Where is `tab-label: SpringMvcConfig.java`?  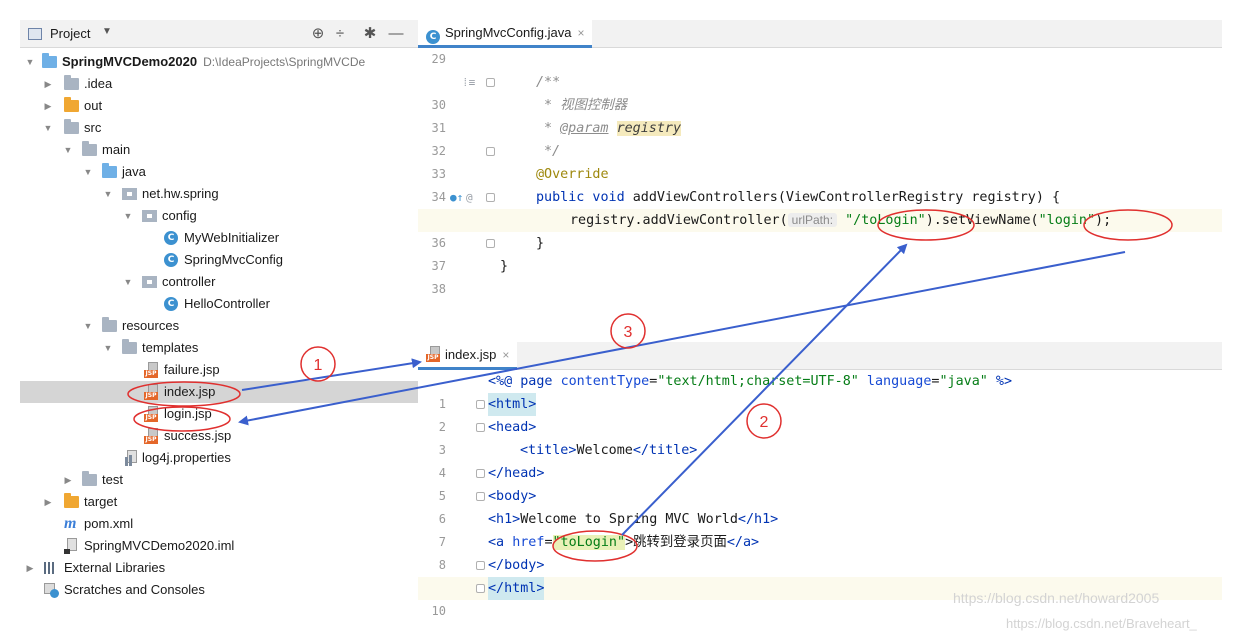
tab-label: SpringMvcConfig.java is located at coordinates (508, 32).